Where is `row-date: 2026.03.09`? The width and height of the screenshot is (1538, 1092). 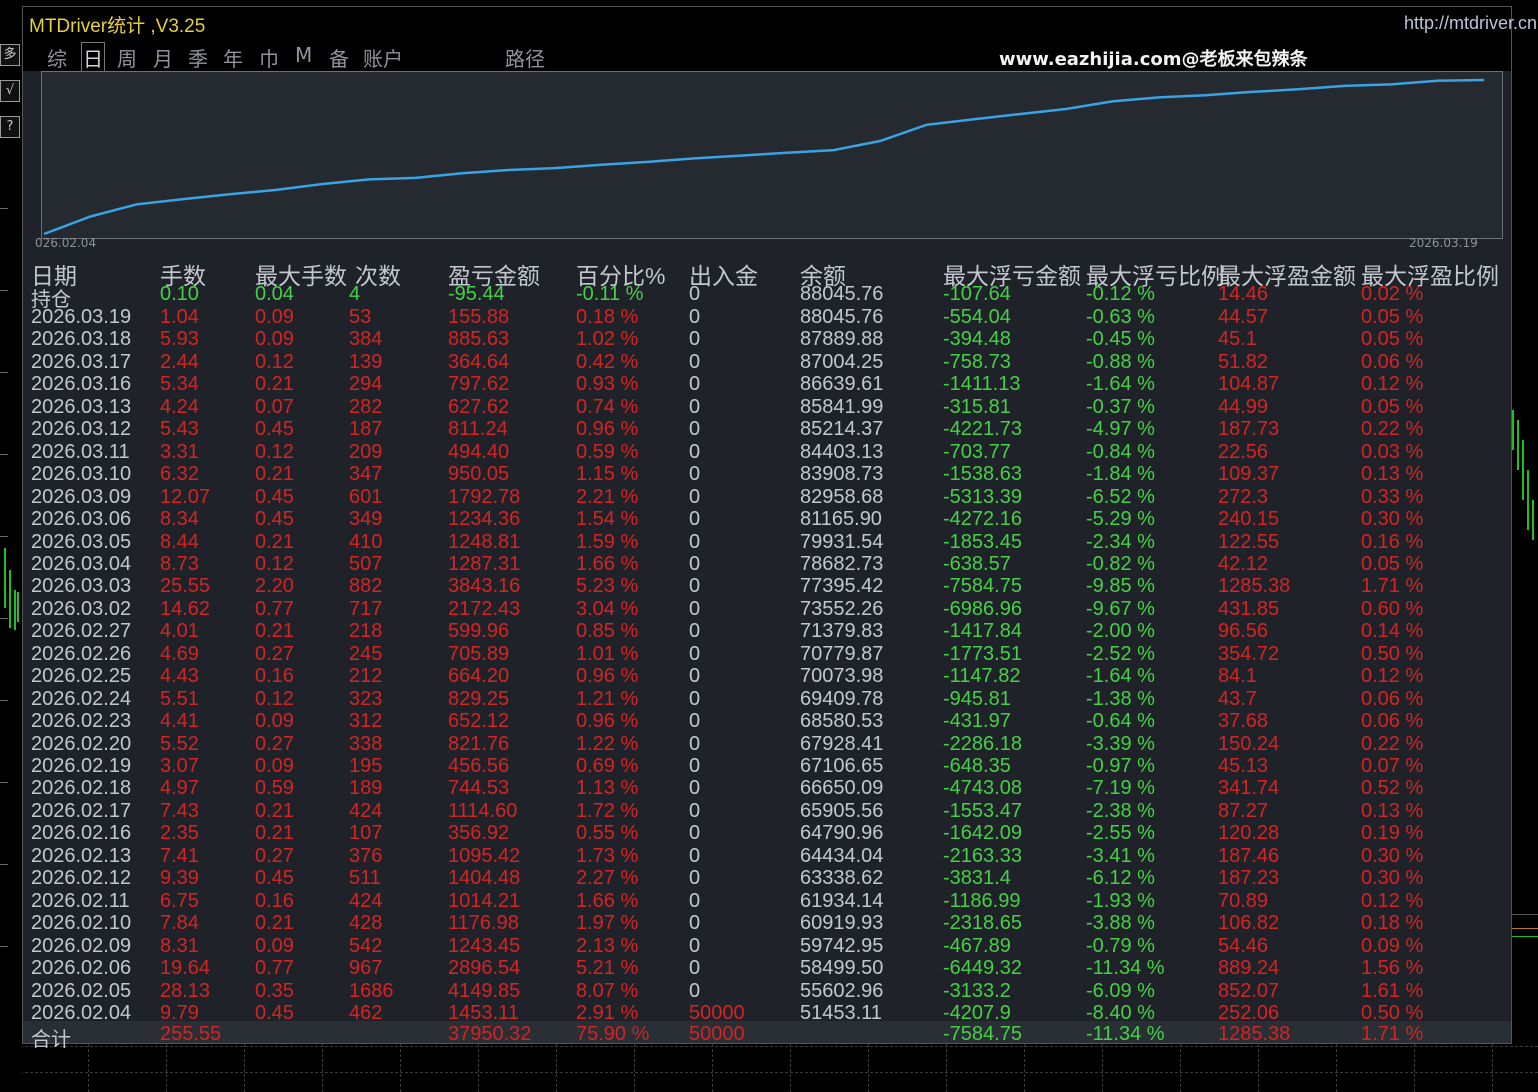
row-date: 2026.03.09 is located at coordinates (81, 496).